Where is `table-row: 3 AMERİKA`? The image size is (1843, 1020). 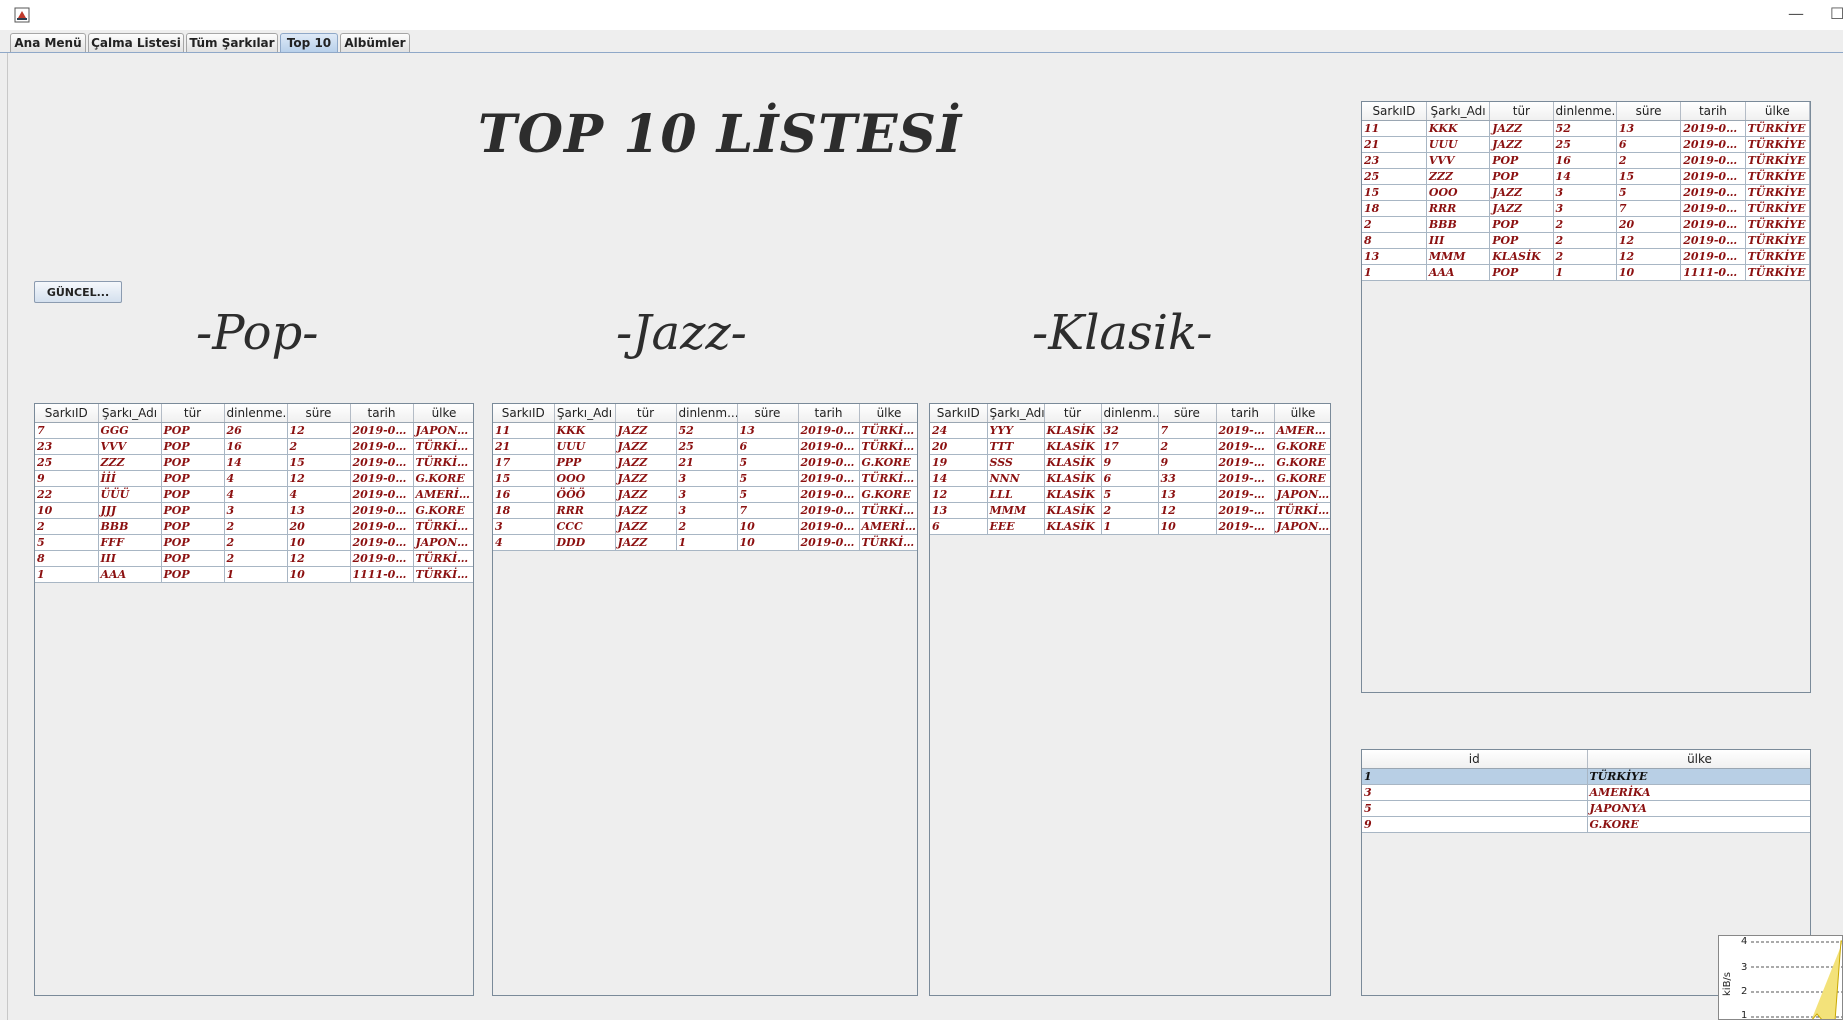
table-row: 3 AMERİKA is located at coordinates (1586, 792).